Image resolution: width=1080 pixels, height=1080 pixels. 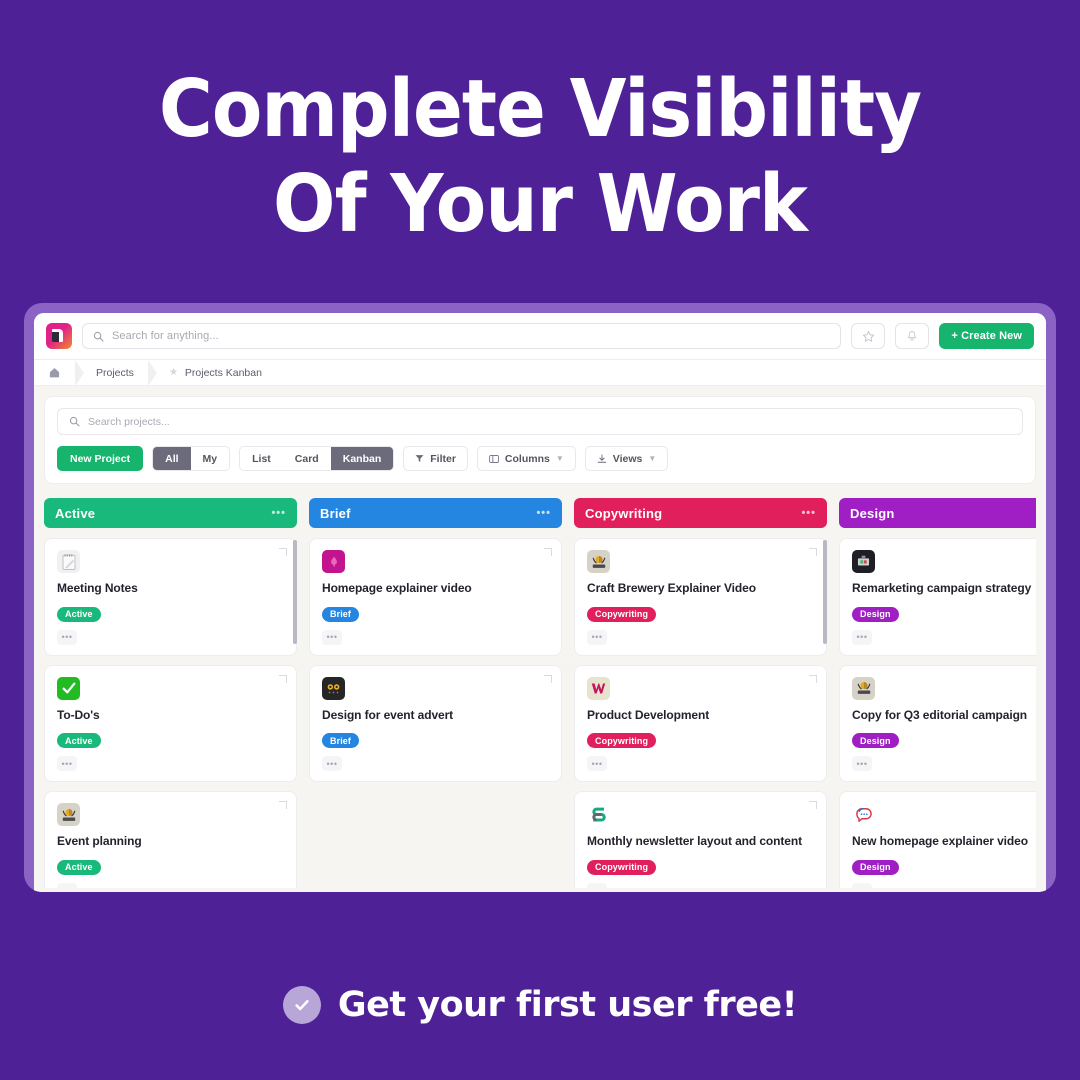 I want to click on breadcrumb: Projects ★ Projects Kanban, so click(x=540, y=372).